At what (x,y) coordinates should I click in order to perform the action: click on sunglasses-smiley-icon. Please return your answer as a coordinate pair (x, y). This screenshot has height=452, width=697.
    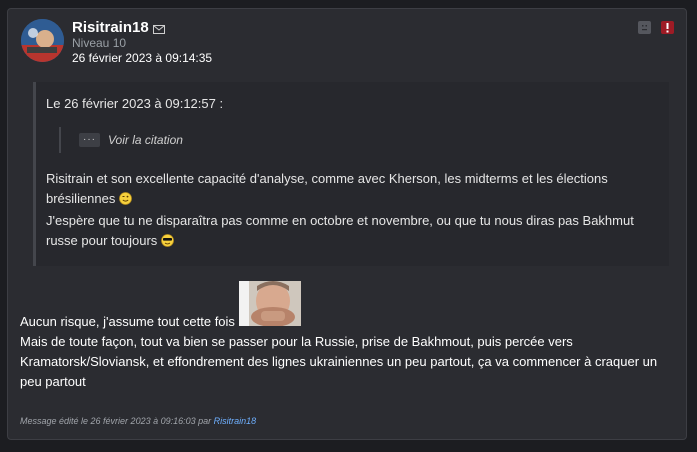
    Looking at the image, I should click on (167, 243).